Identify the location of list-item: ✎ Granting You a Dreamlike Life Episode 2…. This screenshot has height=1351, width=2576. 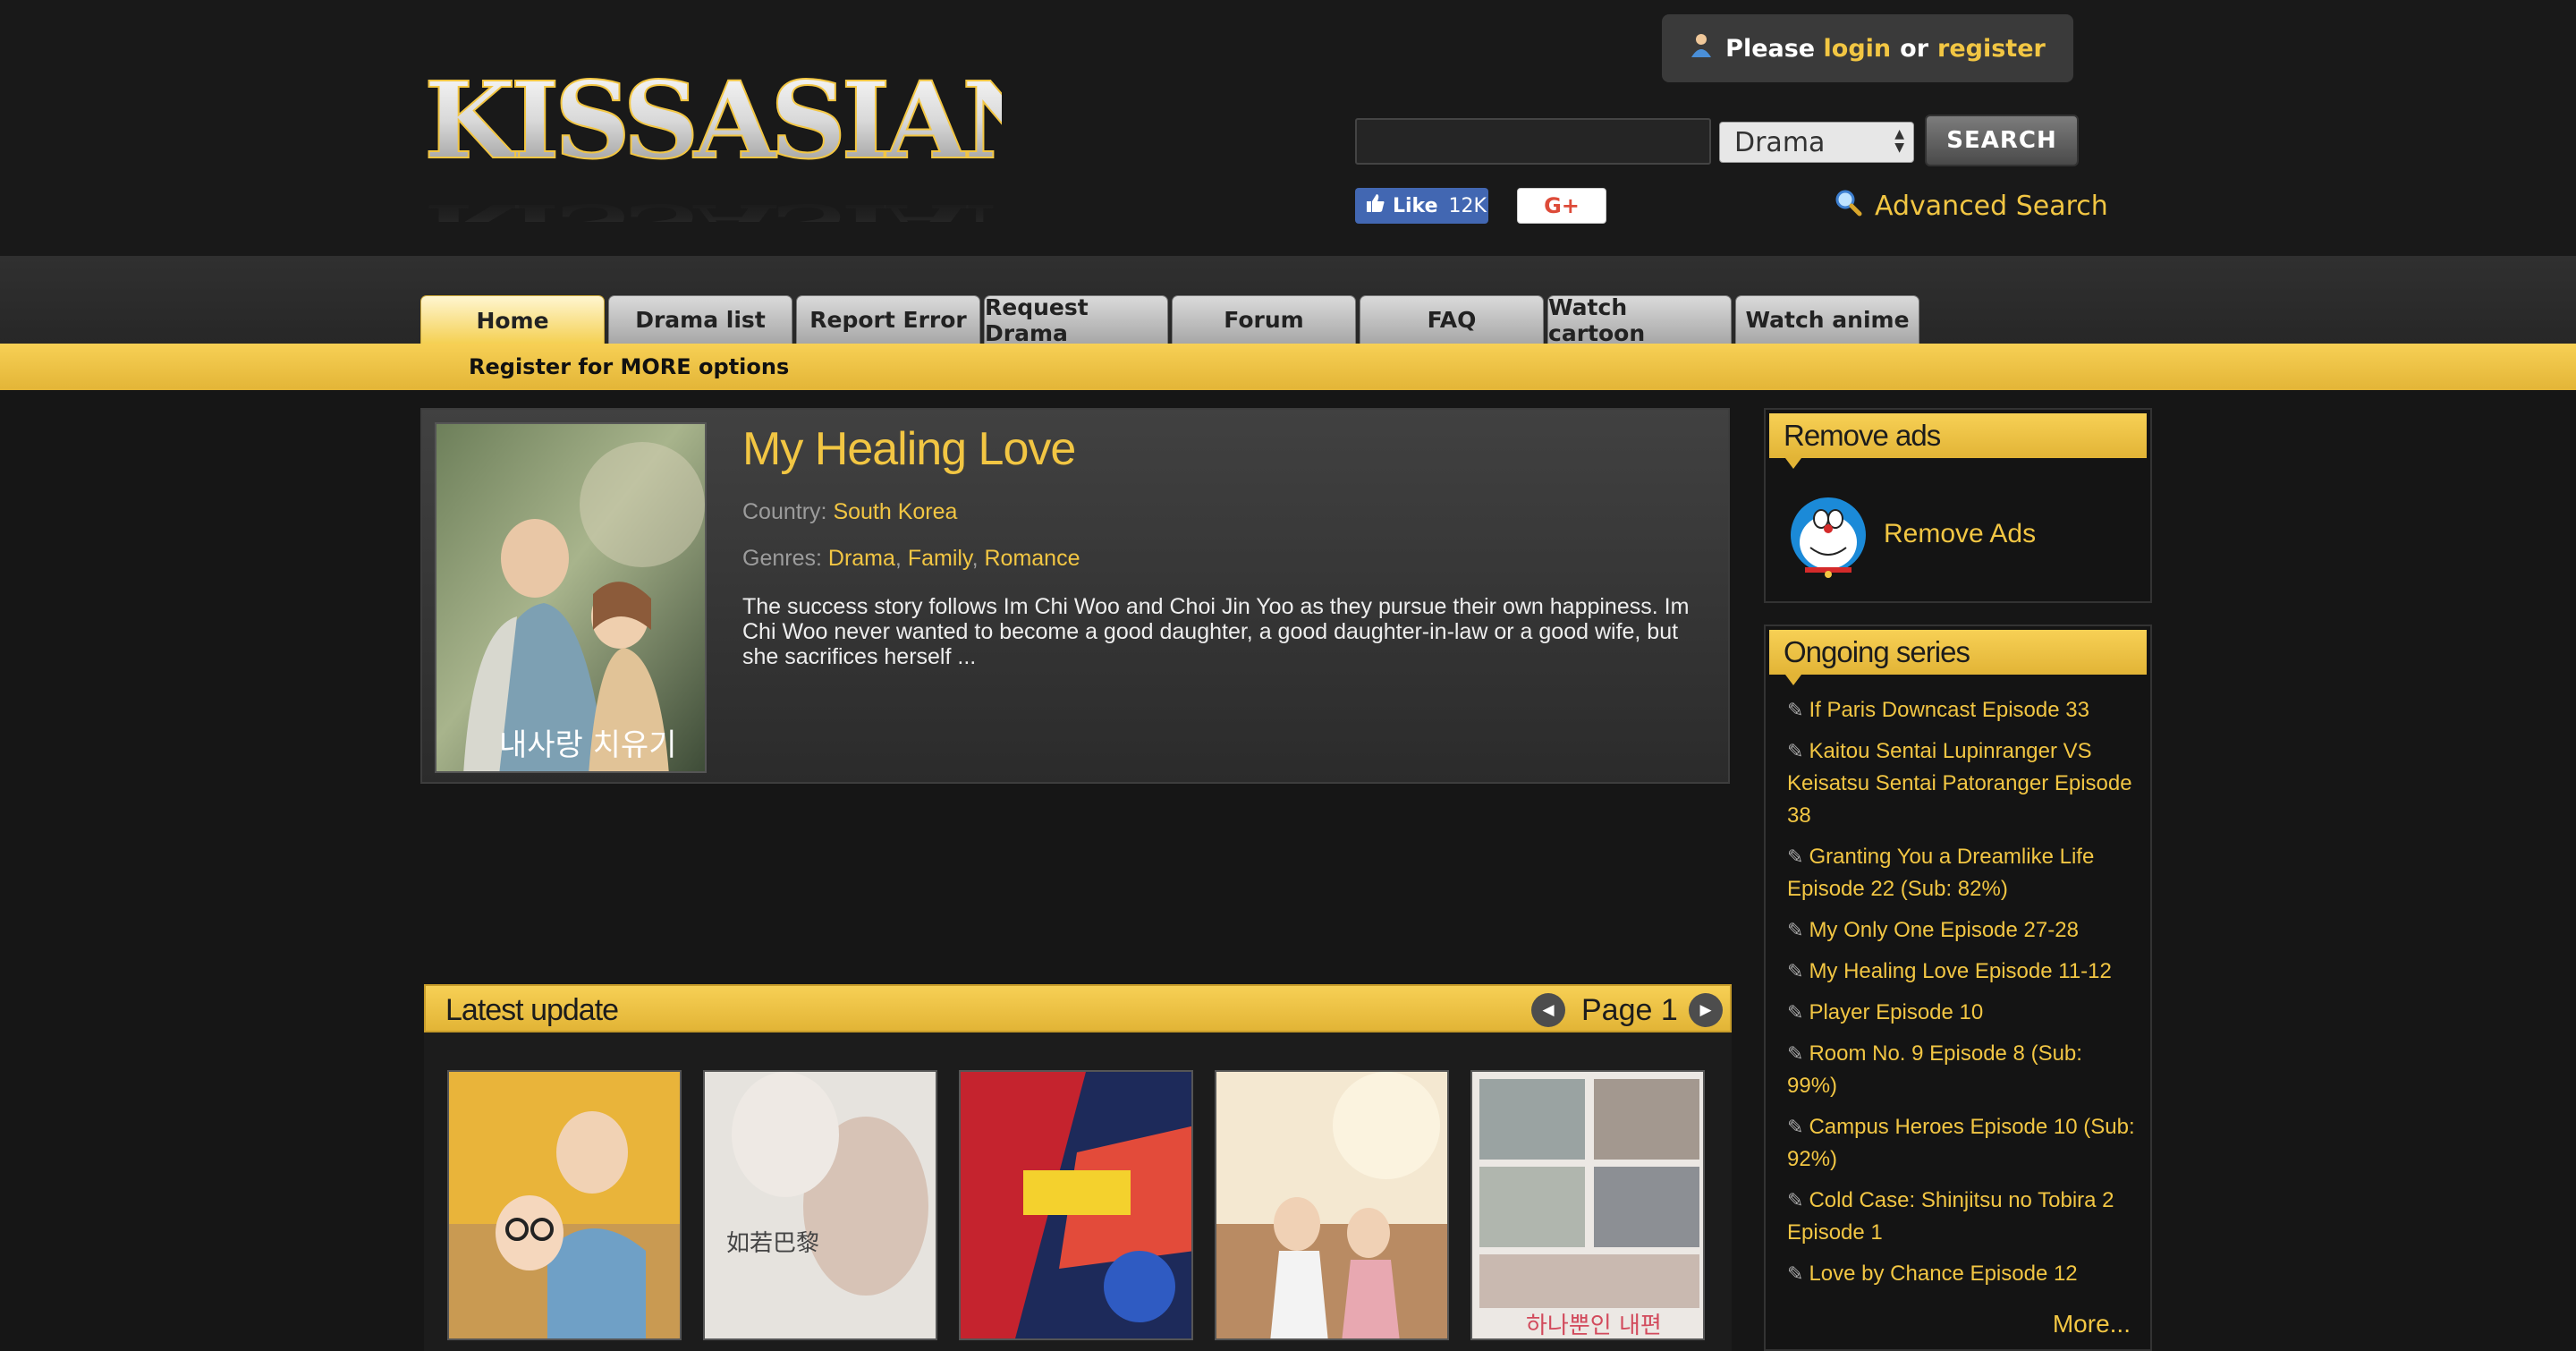
(1962, 873).